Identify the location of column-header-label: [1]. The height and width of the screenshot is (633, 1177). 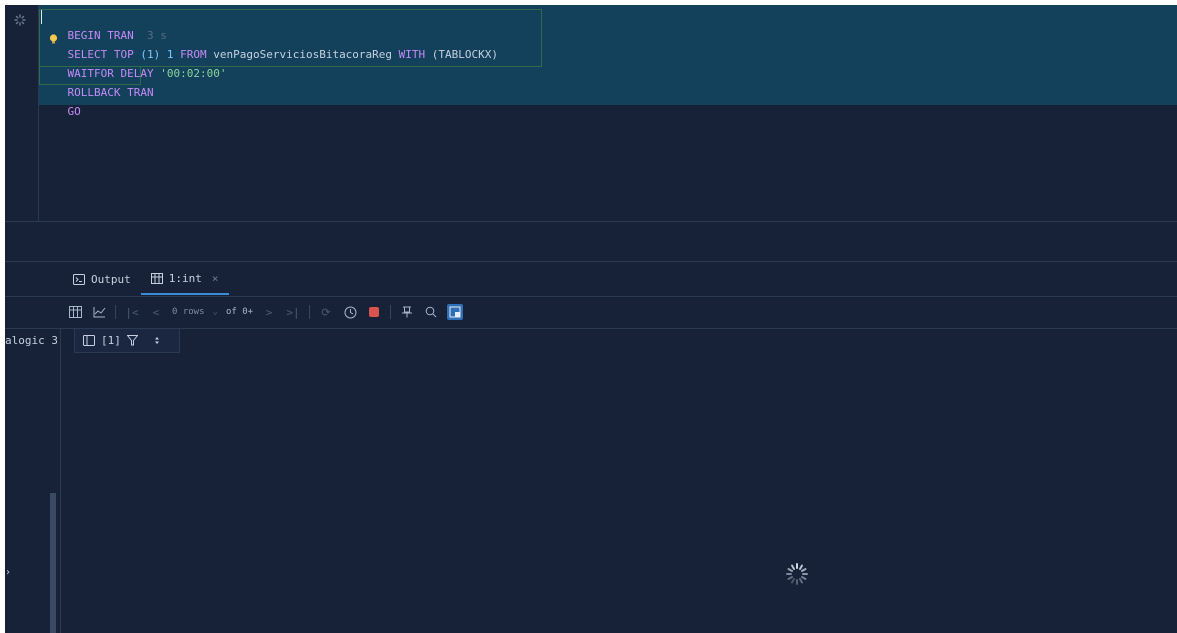
(111, 340).